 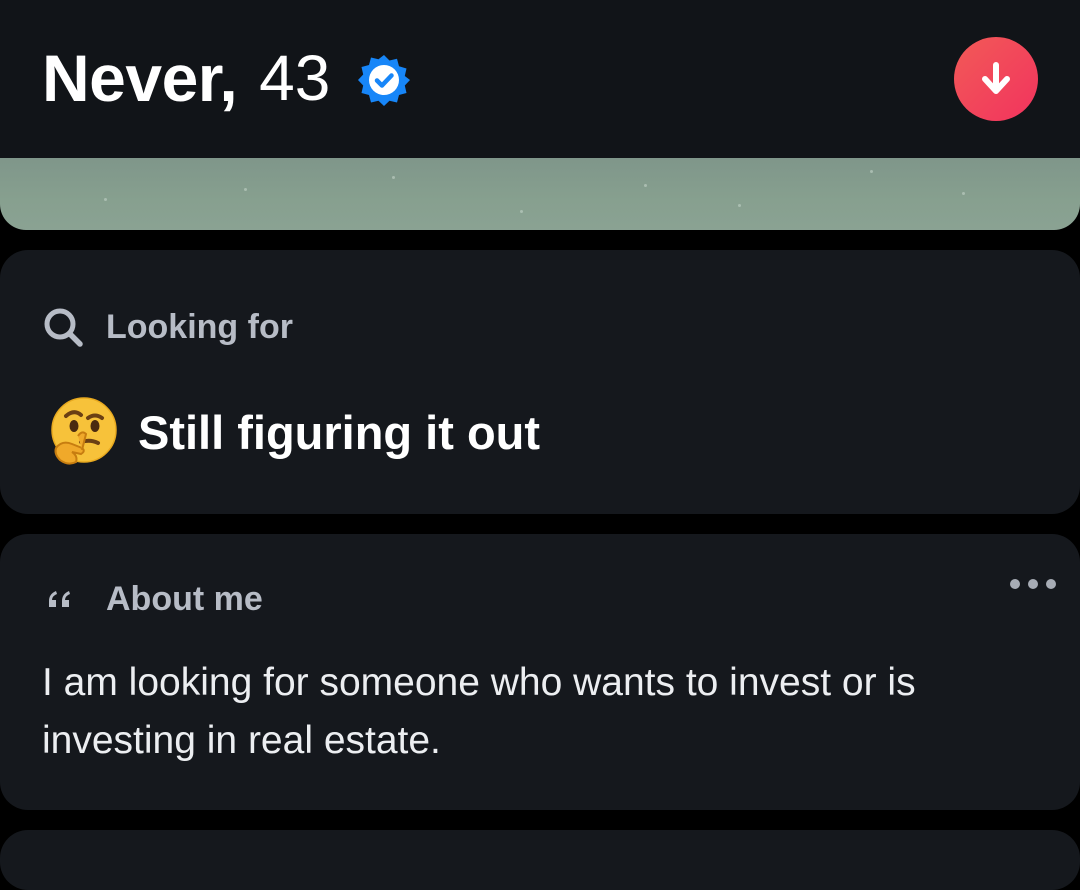 I want to click on about-me-heading: About me, so click(x=152, y=599).